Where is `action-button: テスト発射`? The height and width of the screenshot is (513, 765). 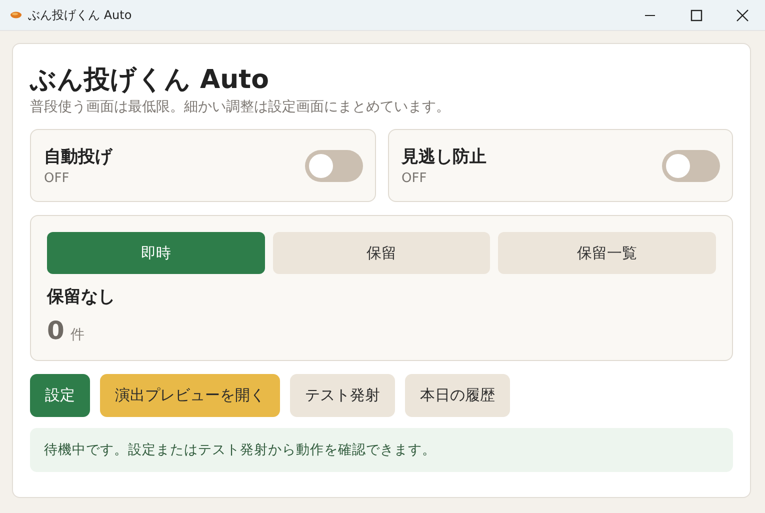
action-button: テスト発射 is located at coordinates (342, 395).